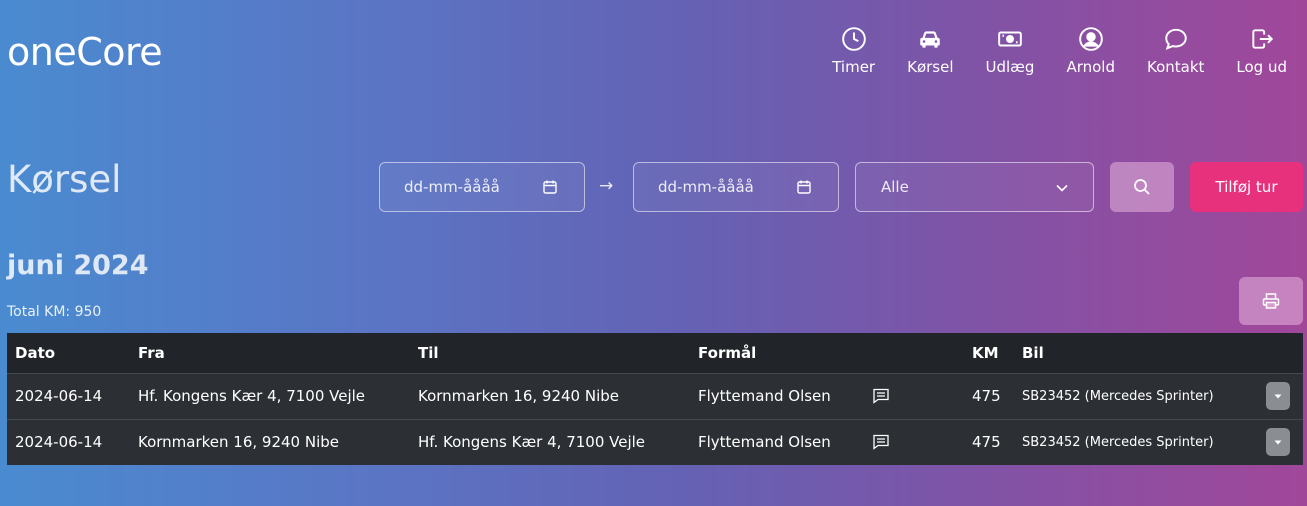 The height and width of the screenshot is (506, 1307). What do you see at coordinates (1175, 51) in the screenshot?
I see `nav-kontakt: Kontakt` at bounding box center [1175, 51].